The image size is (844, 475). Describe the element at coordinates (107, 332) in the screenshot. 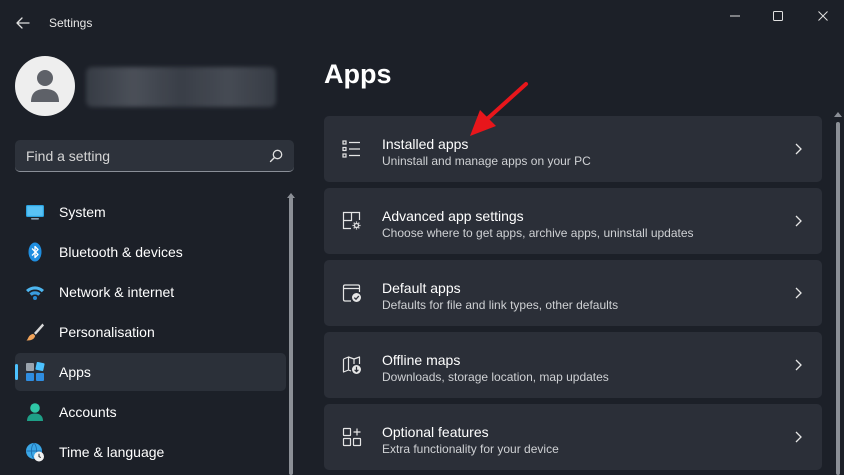

I see `sidebar-item-label: Personalisation` at that location.